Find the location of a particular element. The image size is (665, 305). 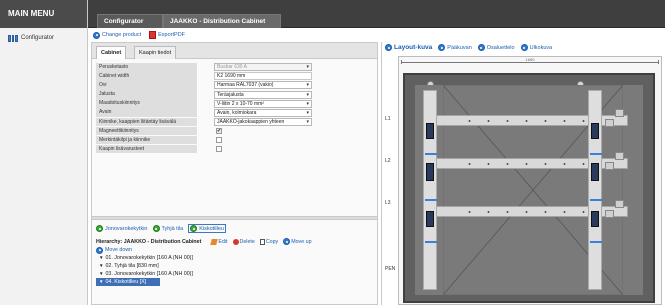

export-pdf-label: ExportPDF is located at coordinates (172, 35).